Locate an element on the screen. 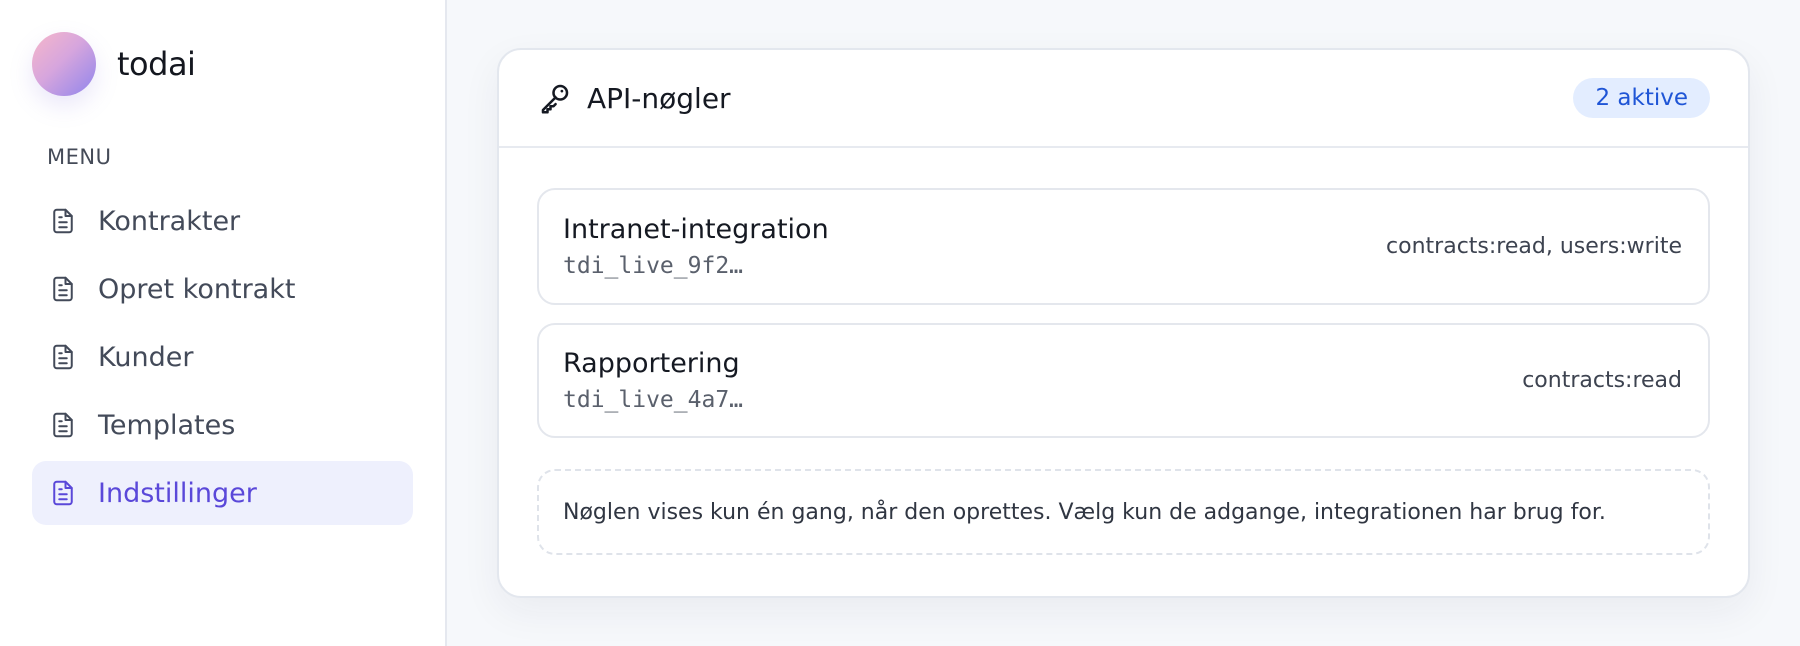 The height and width of the screenshot is (646, 1800). api-key-name: Rapportering is located at coordinates (651, 363).